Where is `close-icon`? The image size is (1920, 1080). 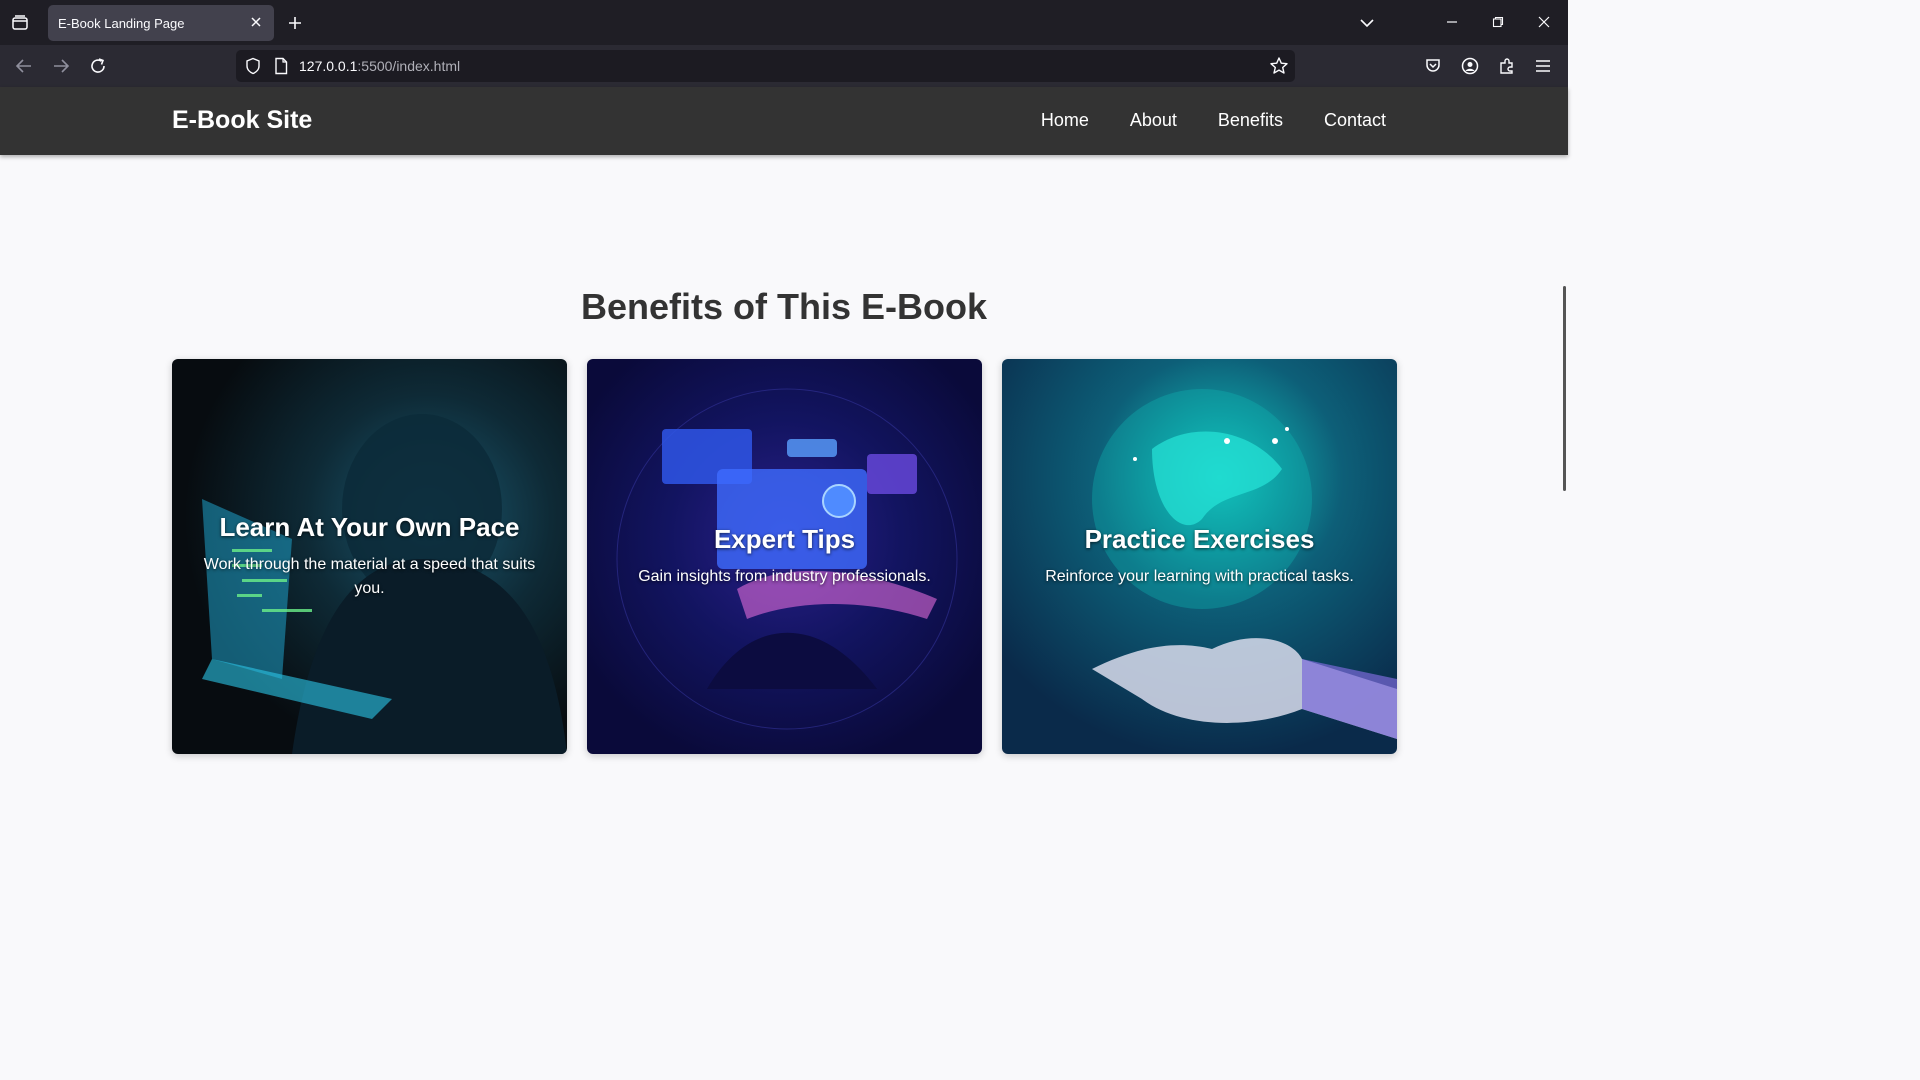
close-icon is located at coordinates (256, 22).